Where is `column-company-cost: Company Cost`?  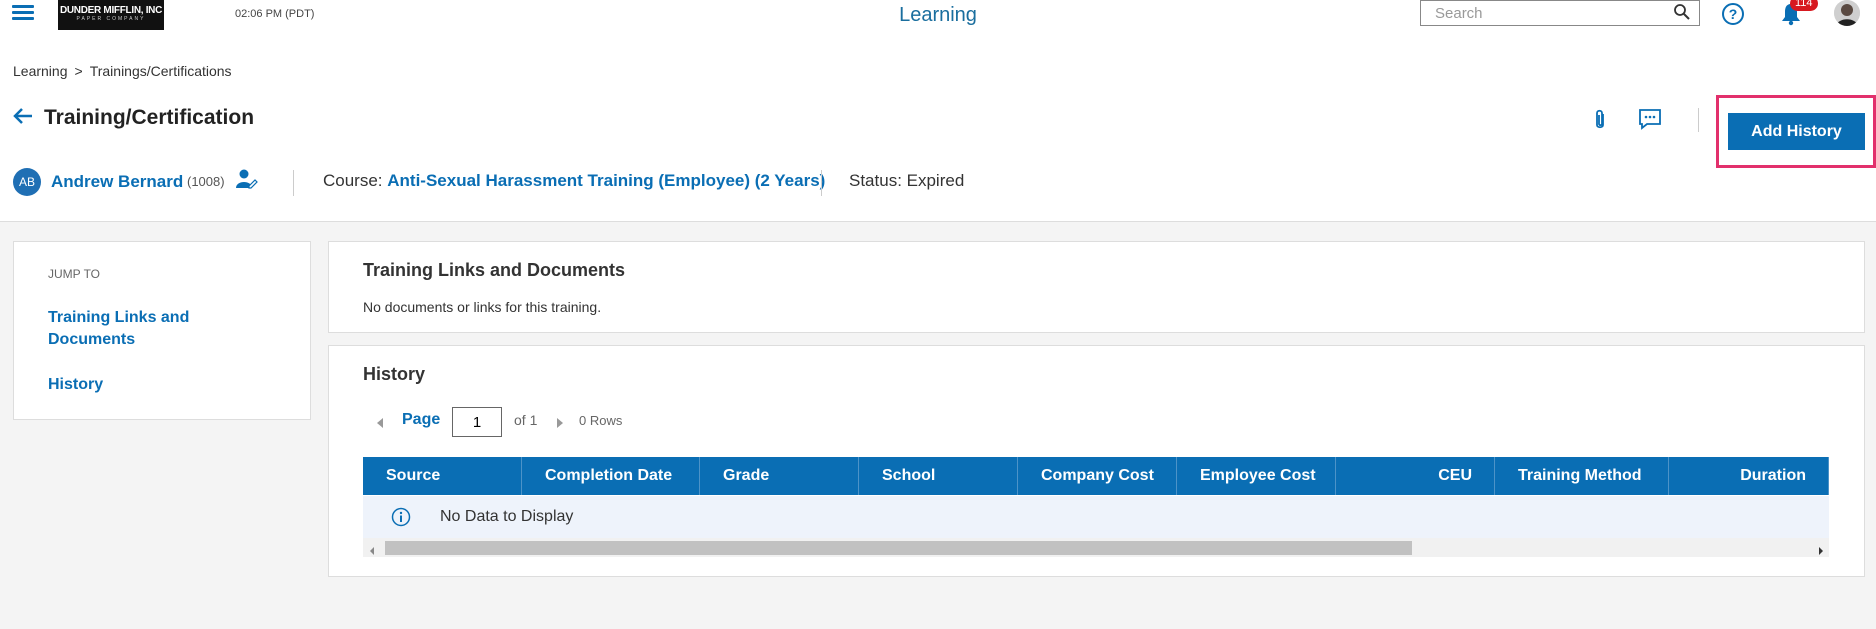
column-company-cost: Company Cost is located at coordinates (1097, 476).